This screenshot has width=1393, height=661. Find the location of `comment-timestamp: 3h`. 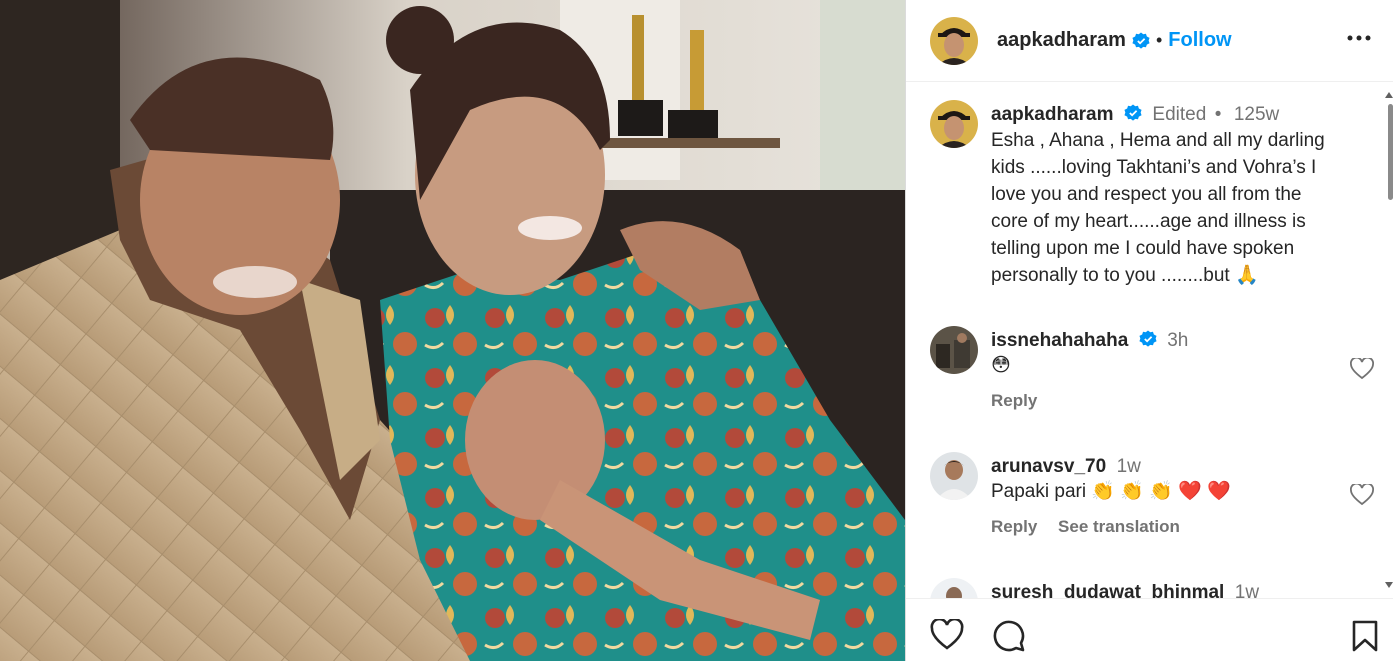

comment-timestamp: 3h is located at coordinates (1177, 340).